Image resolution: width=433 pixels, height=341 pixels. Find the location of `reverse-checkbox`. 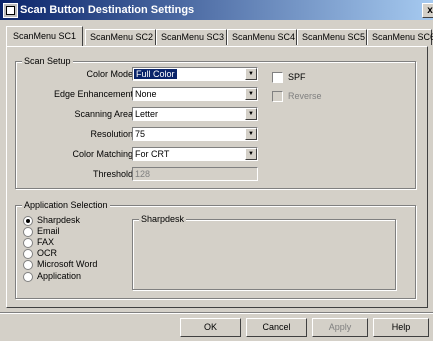

reverse-checkbox is located at coordinates (277, 96).